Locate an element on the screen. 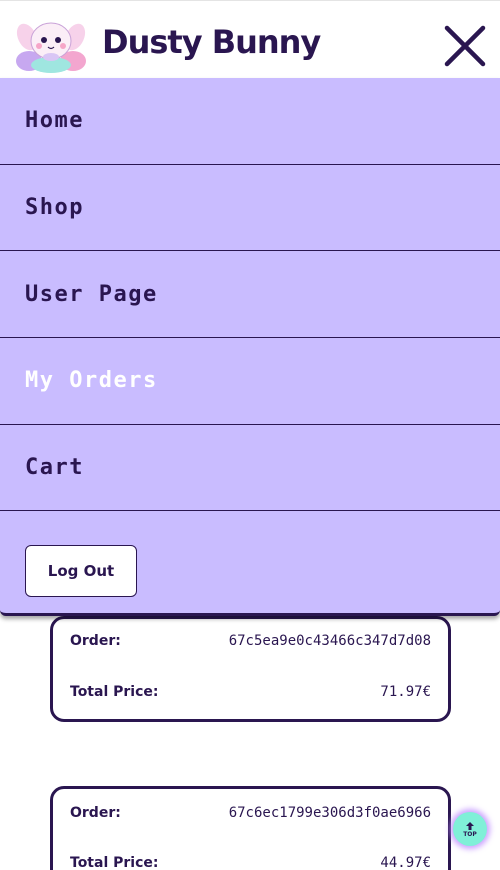  total-price: 44.97€ is located at coordinates (405, 862).